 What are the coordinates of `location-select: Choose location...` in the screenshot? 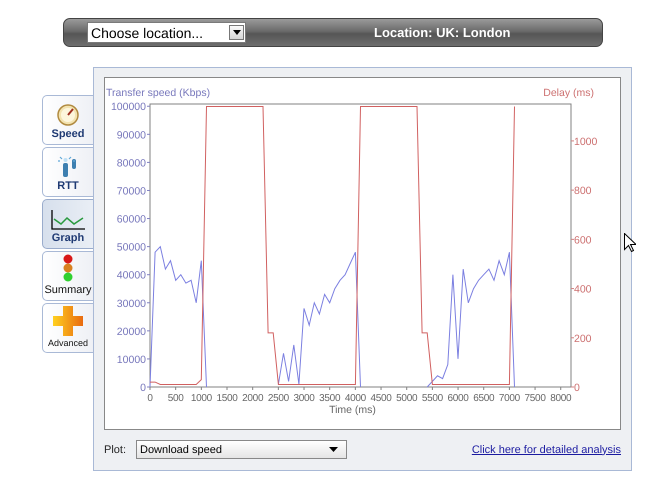 It's located at (166, 32).